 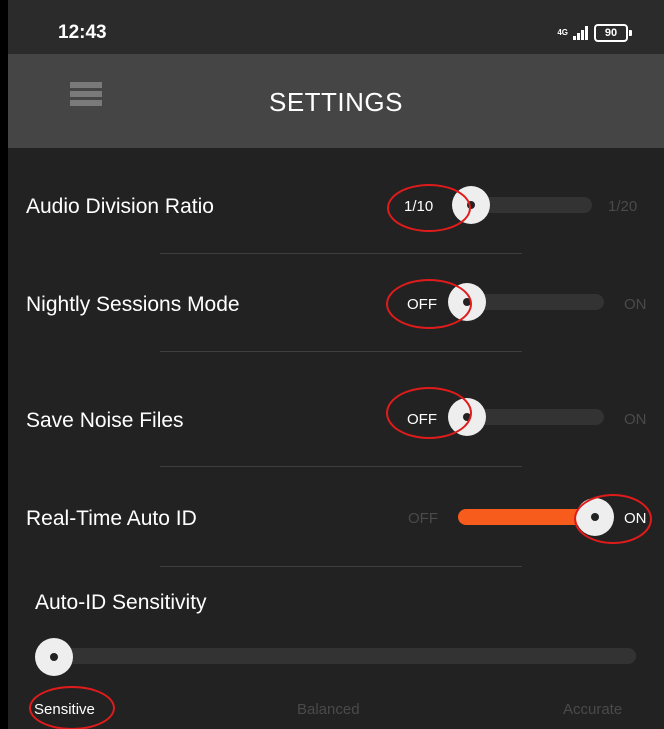 What do you see at coordinates (328, 709) in the screenshot?
I see `sensitivity-option-balanced: Balanced` at bounding box center [328, 709].